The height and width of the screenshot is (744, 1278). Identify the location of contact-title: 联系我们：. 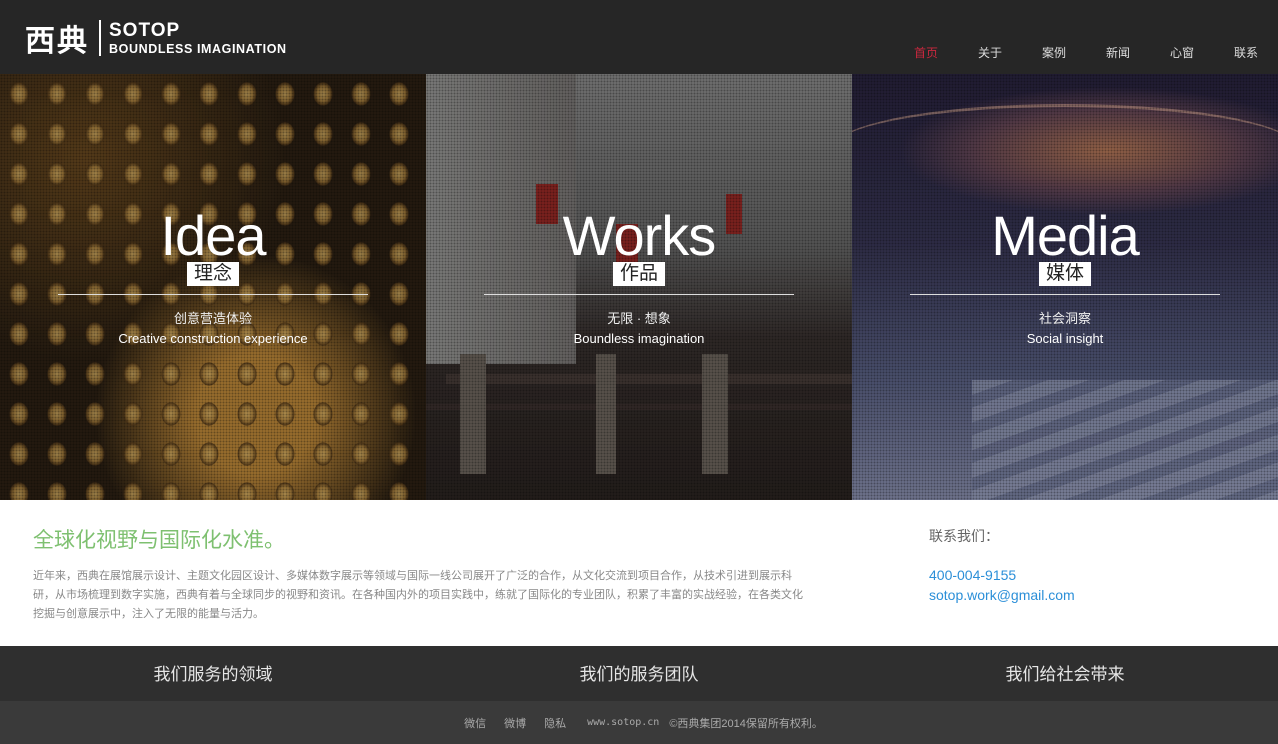
(964, 537).